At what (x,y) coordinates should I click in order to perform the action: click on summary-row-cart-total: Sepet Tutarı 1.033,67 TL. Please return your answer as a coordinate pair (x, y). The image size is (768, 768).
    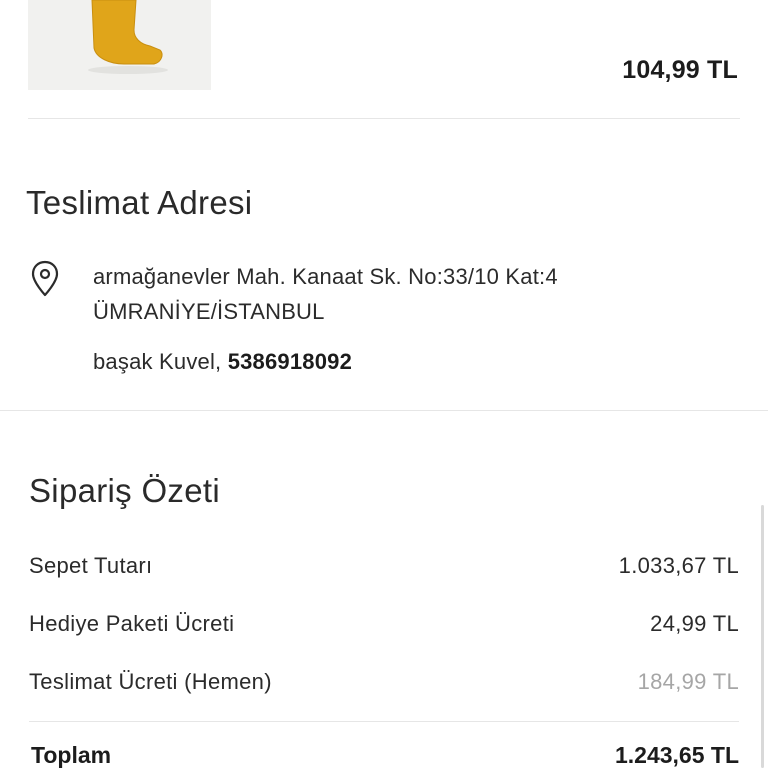
    Looking at the image, I should click on (384, 568).